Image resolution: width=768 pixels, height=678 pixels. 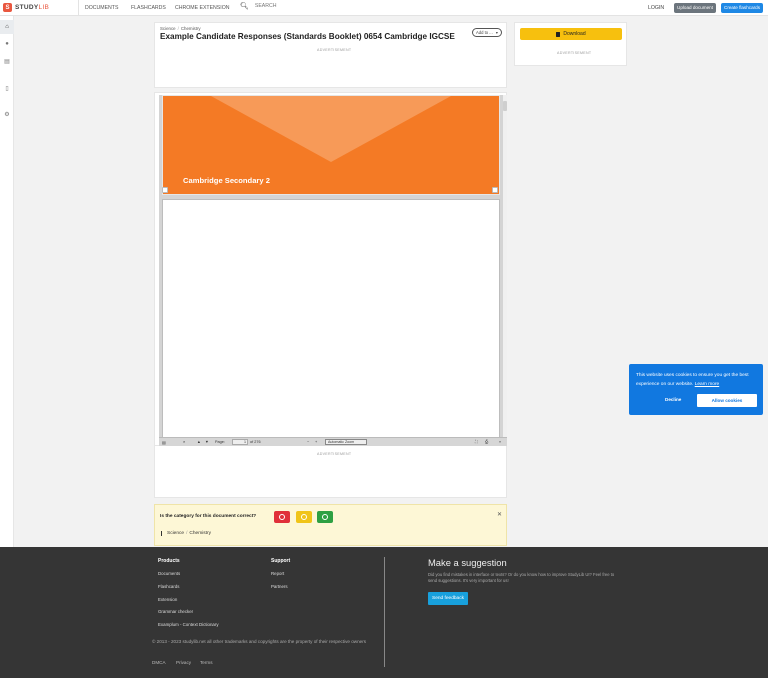 What do you see at coordinates (175, 611) in the screenshot?
I see `footer-link-grammar-checker: Grammar checker` at bounding box center [175, 611].